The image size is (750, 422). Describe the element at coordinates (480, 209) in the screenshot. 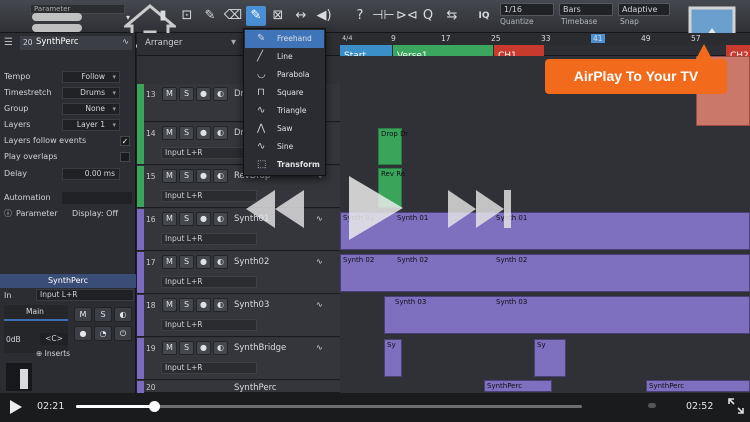

I see `fast-forward-icon` at that location.